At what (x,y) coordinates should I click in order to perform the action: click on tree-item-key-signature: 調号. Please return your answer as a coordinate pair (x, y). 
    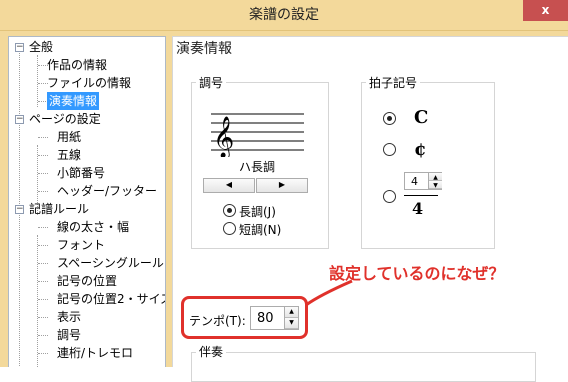
    Looking at the image, I should click on (69, 335).